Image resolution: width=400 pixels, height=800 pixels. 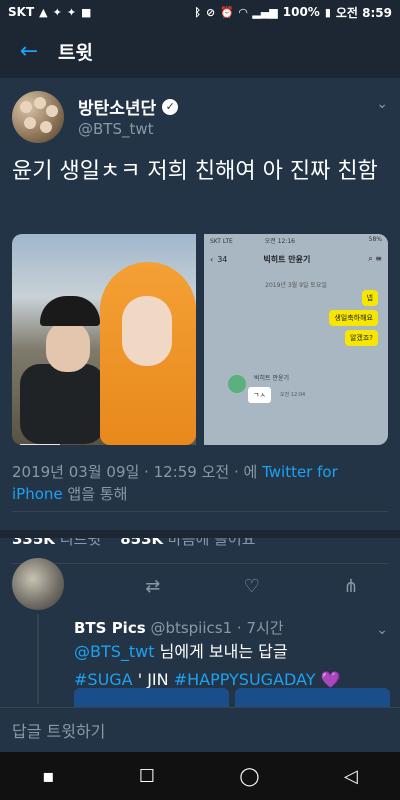 What do you see at coordinates (191, 628) in the screenshot?
I see `reply-handle: @btspiics1` at bounding box center [191, 628].